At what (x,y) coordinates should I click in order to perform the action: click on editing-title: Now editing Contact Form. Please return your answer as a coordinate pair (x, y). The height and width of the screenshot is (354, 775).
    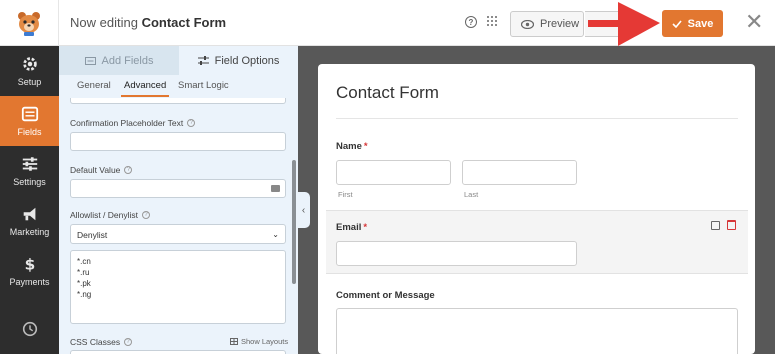
    Looking at the image, I should click on (148, 22).